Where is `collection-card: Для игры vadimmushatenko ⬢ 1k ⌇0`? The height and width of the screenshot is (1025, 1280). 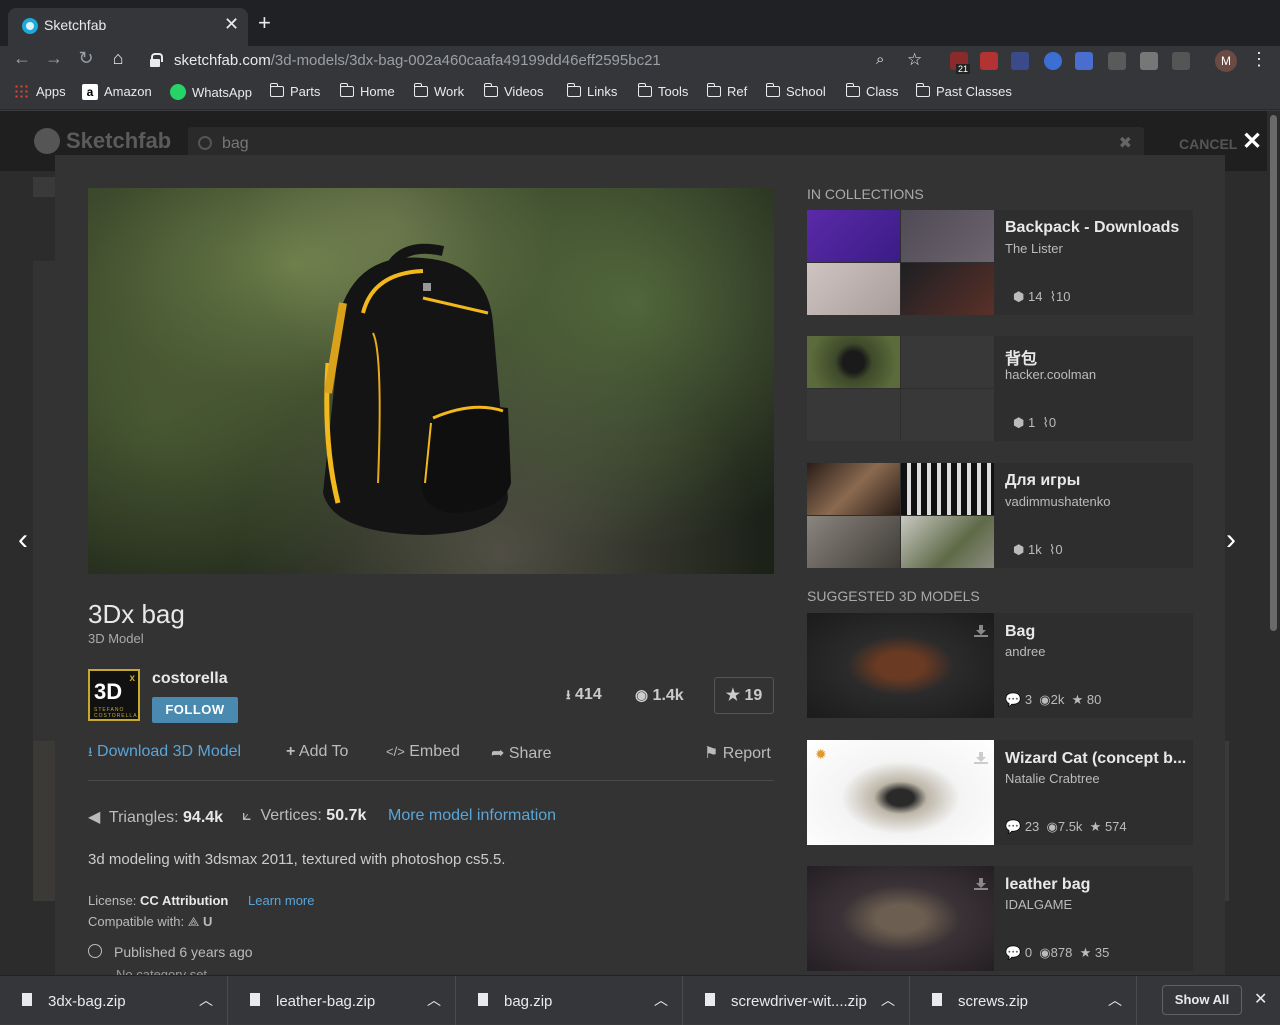
collection-card: Для игры vadimmushatenko ⬢ 1k ⌇0 is located at coordinates (1000, 515).